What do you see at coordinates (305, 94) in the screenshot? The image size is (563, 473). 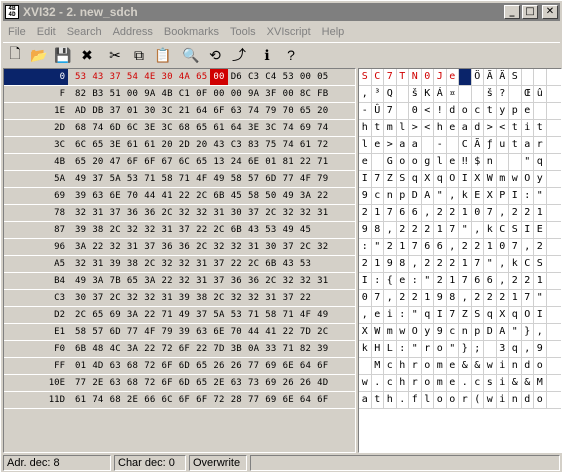 I see `hex-byte: 8C` at bounding box center [305, 94].